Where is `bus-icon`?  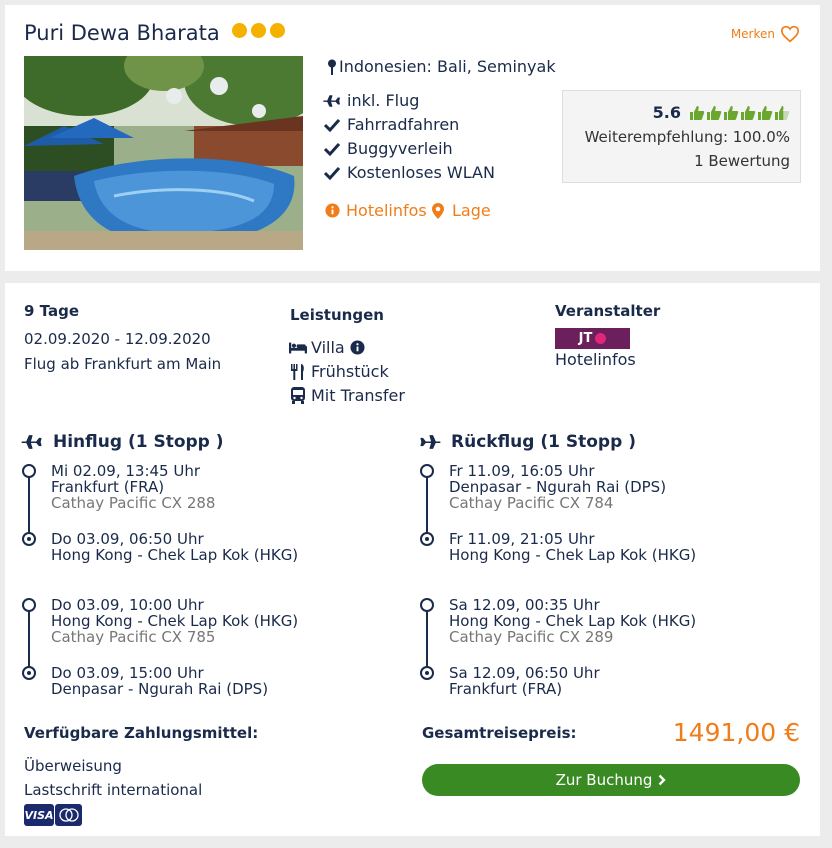
bus-icon is located at coordinates (298, 396).